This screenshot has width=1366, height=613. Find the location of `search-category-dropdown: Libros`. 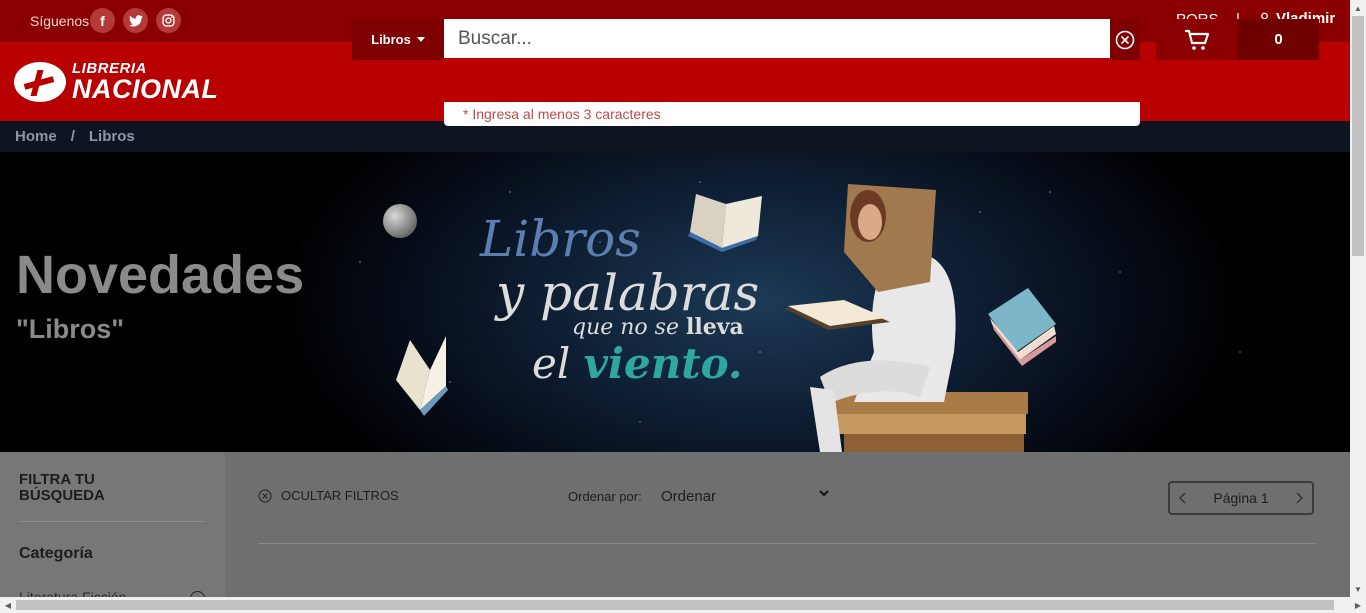

search-category-dropdown: Libros is located at coordinates (398, 39).